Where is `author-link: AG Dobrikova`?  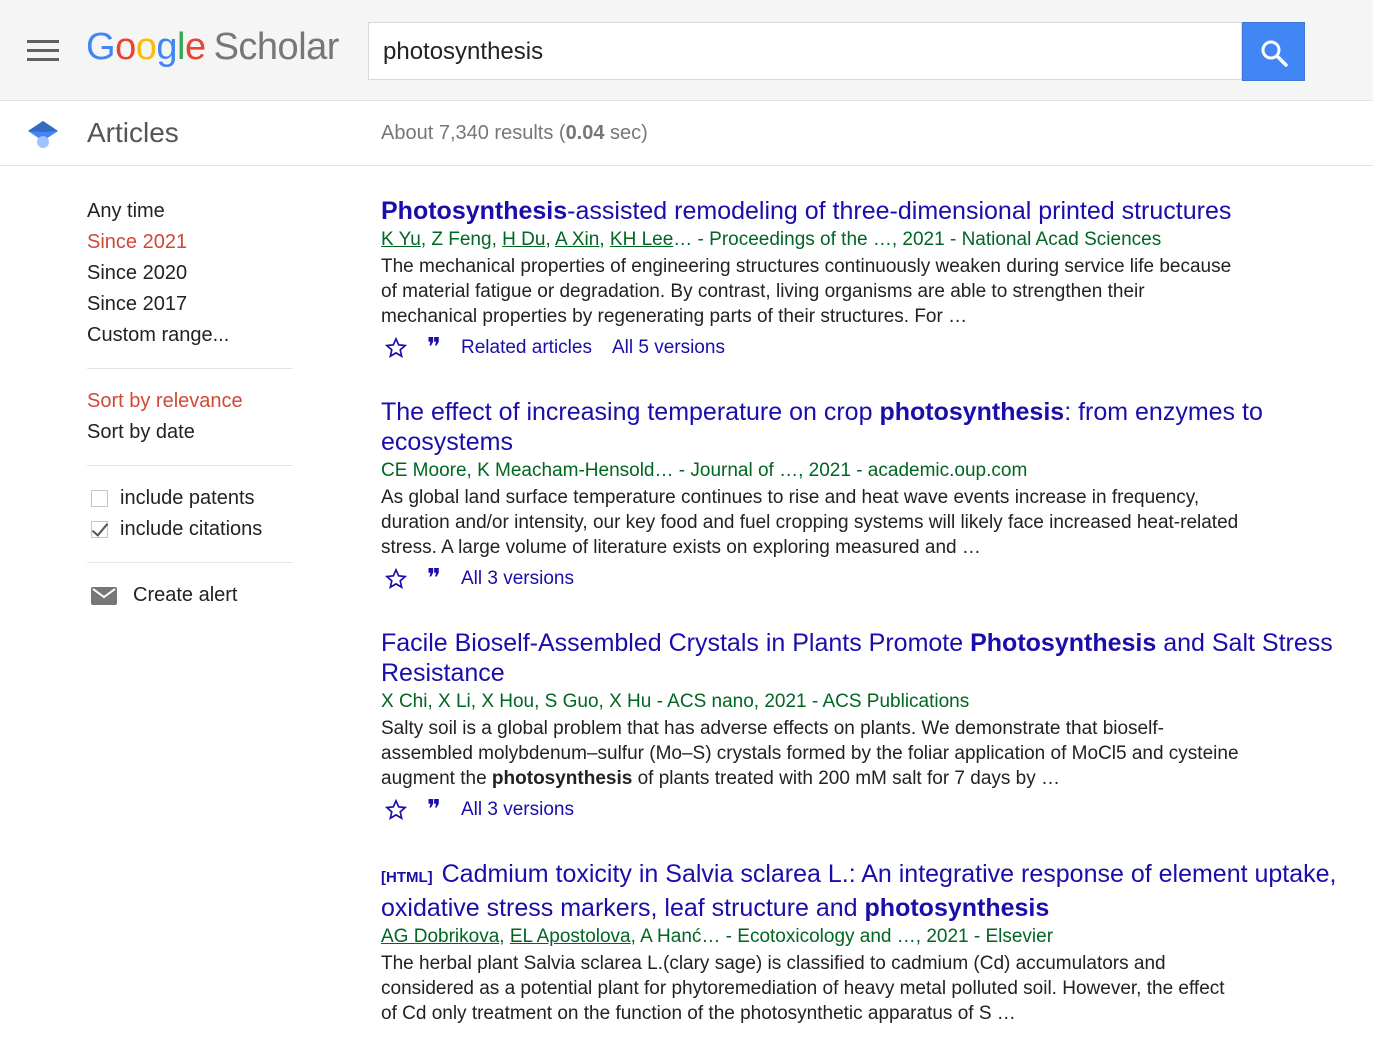 author-link: AG Dobrikova is located at coordinates (440, 936).